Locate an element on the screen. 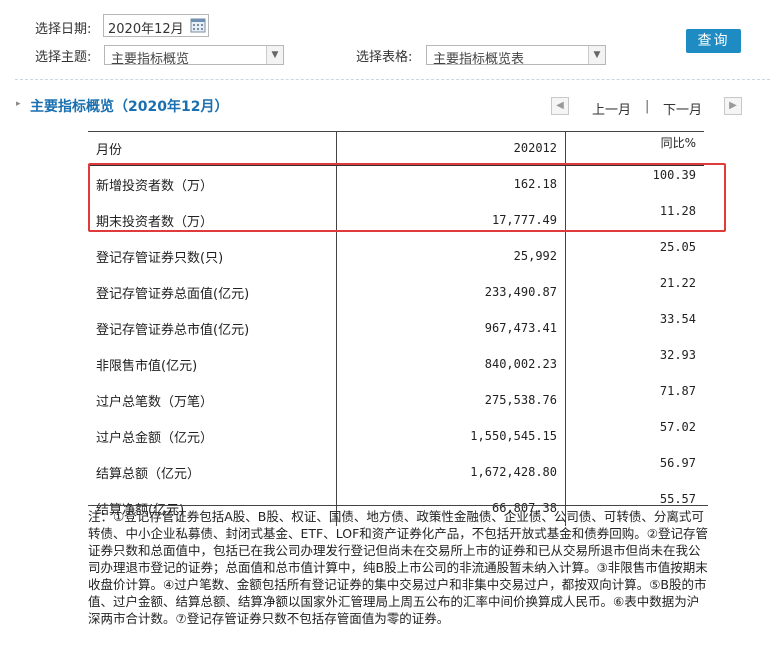 Image resolution: width=779 pixels, height=648 pixels. row-value: 233,490.87 is located at coordinates (451, 292).